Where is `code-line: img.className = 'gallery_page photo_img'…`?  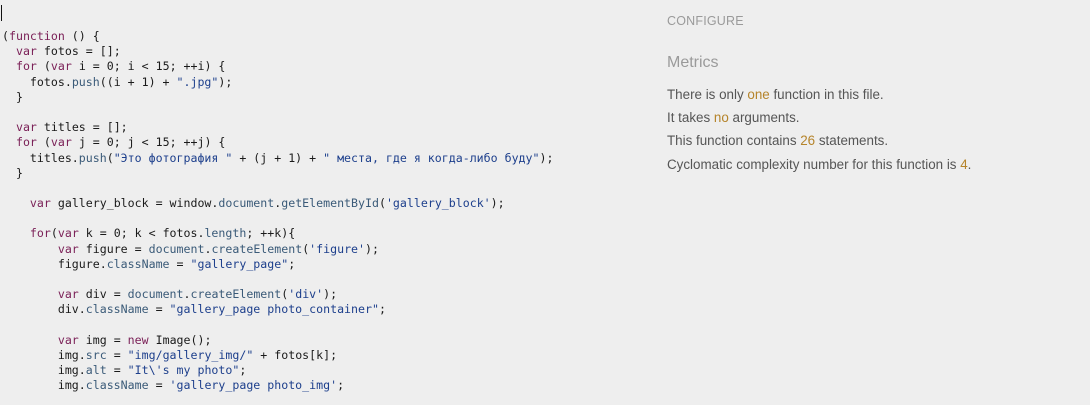 code-line: img.className = 'gallery_page photo_img'… is located at coordinates (173, 385).